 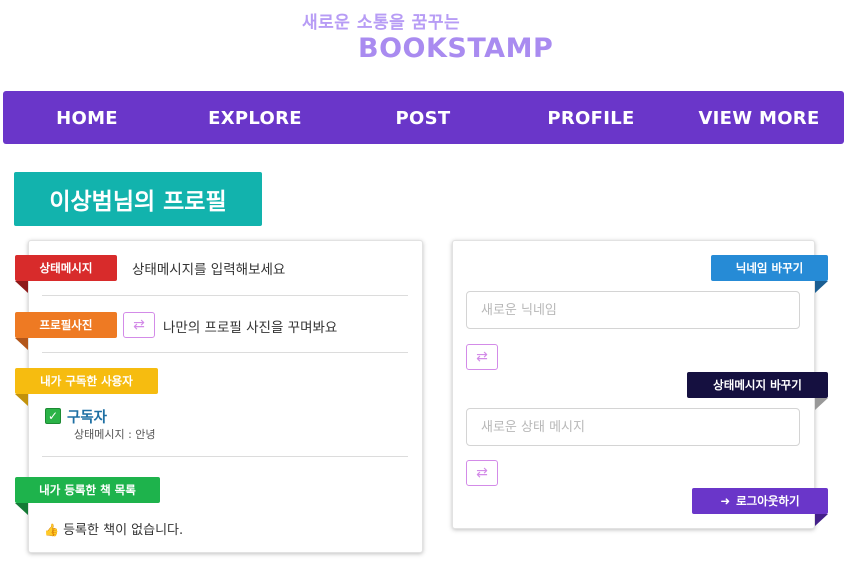 I want to click on books-empty-row: 👍 등록한 책이 없습니다., so click(x=113, y=528).